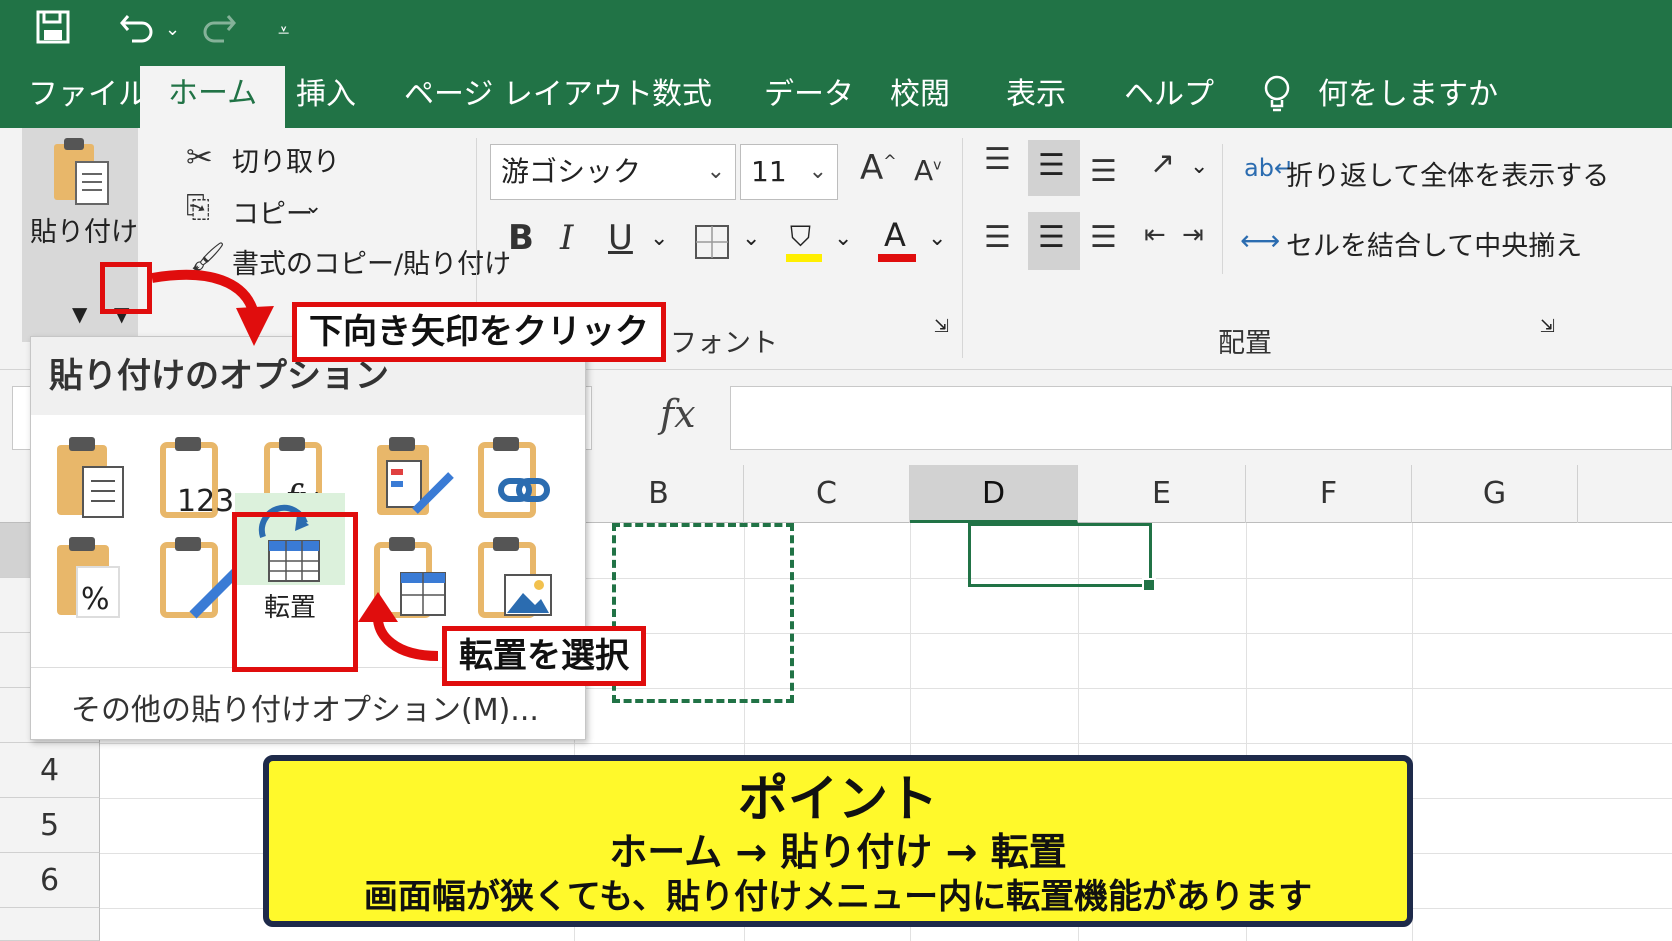 The width and height of the screenshot is (1672, 941). What do you see at coordinates (1155, 235) in the screenshot?
I see `decrease-indent-icon: ⇤` at bounding box center [1155, 235].